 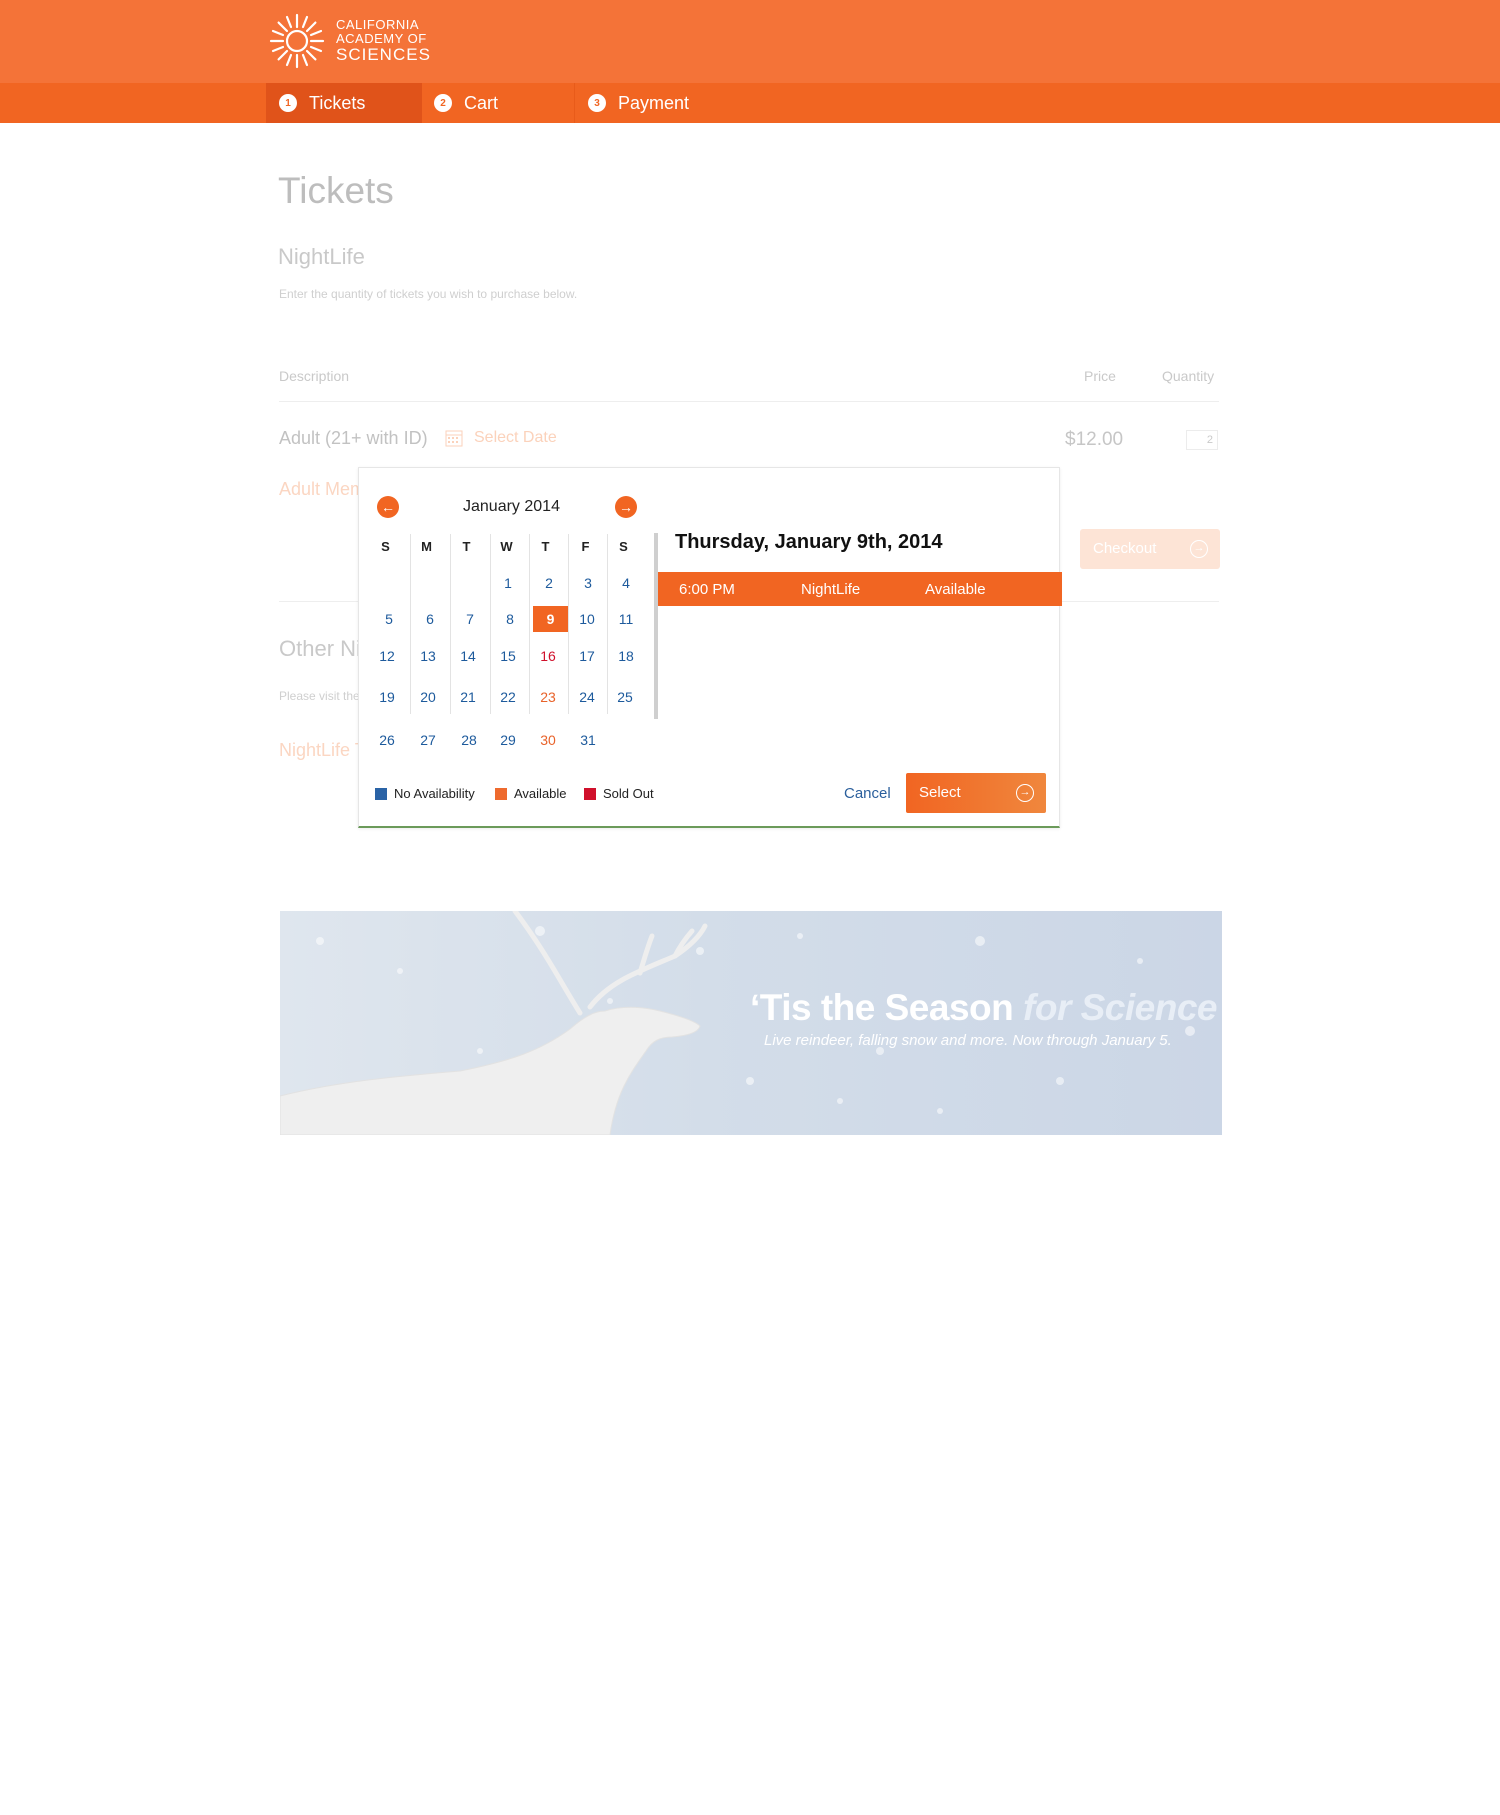 What do you see at coordinates (707, 589) in the screenshot?
I see `slot-time: 6:00 PM` at bounding box center [707, 589].